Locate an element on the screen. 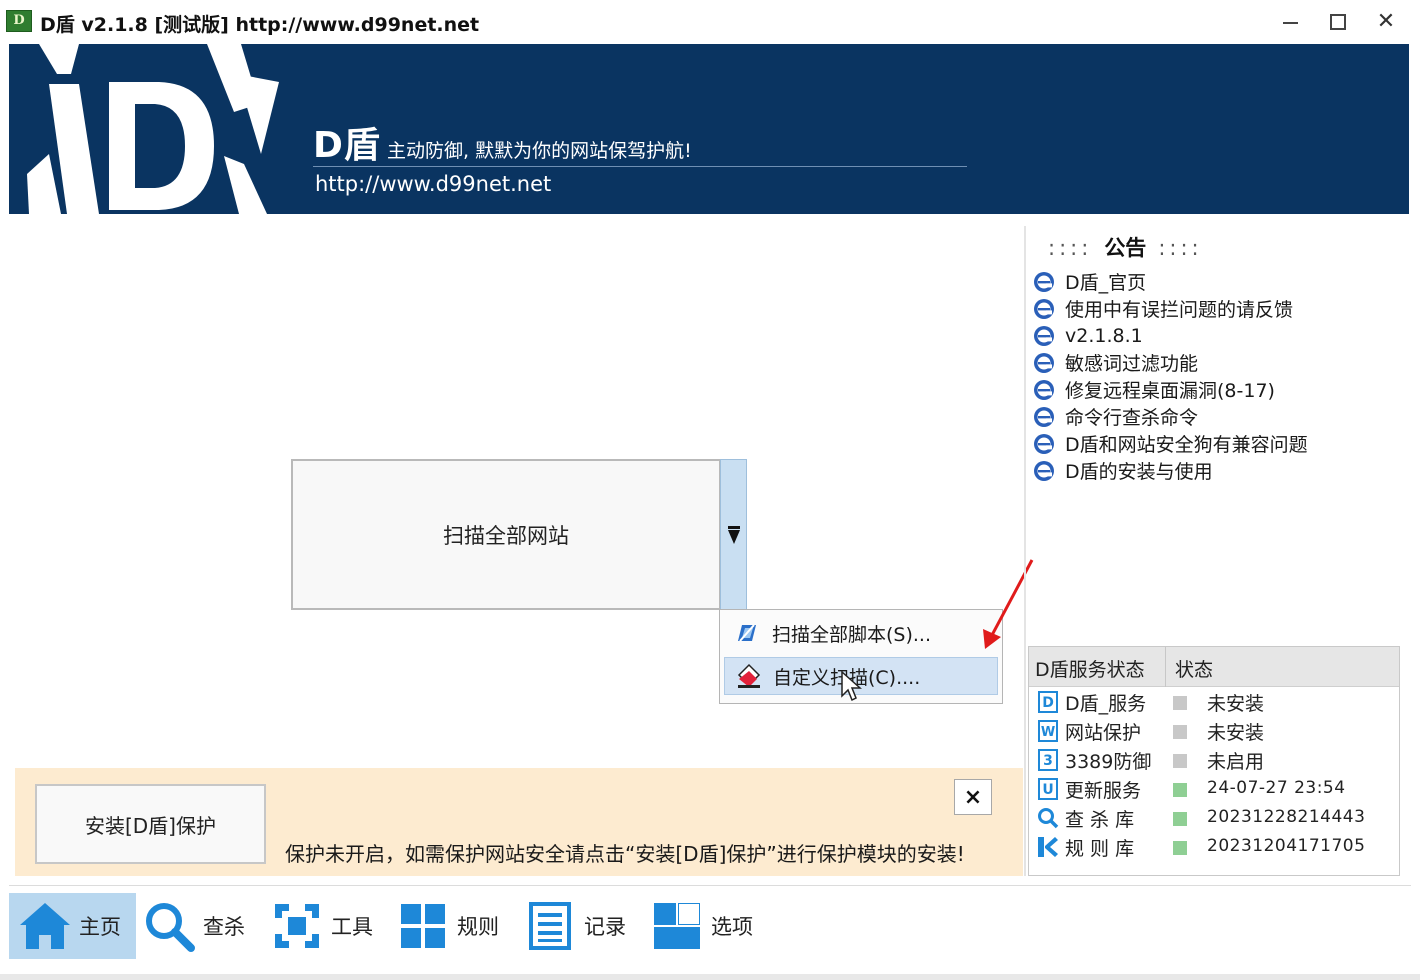 The image size is (1420, 980). column-separator is located at coordinates (1165, 667).